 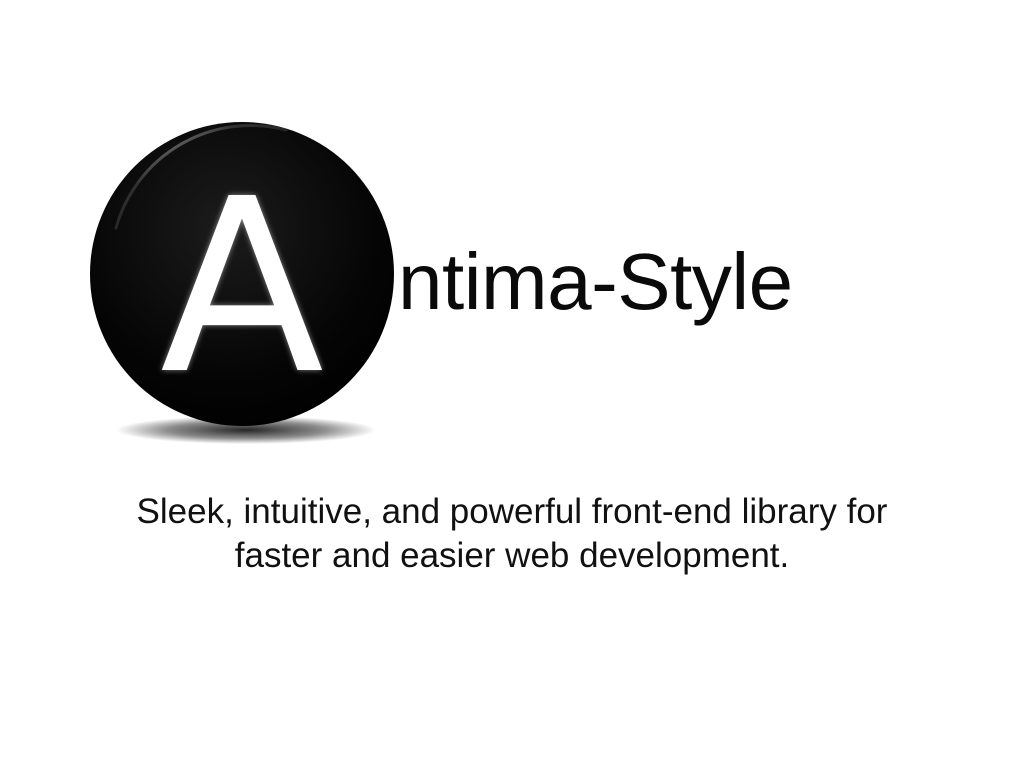 I want to click on logo-badge-graphic: A A, so click(x=242, y=283).